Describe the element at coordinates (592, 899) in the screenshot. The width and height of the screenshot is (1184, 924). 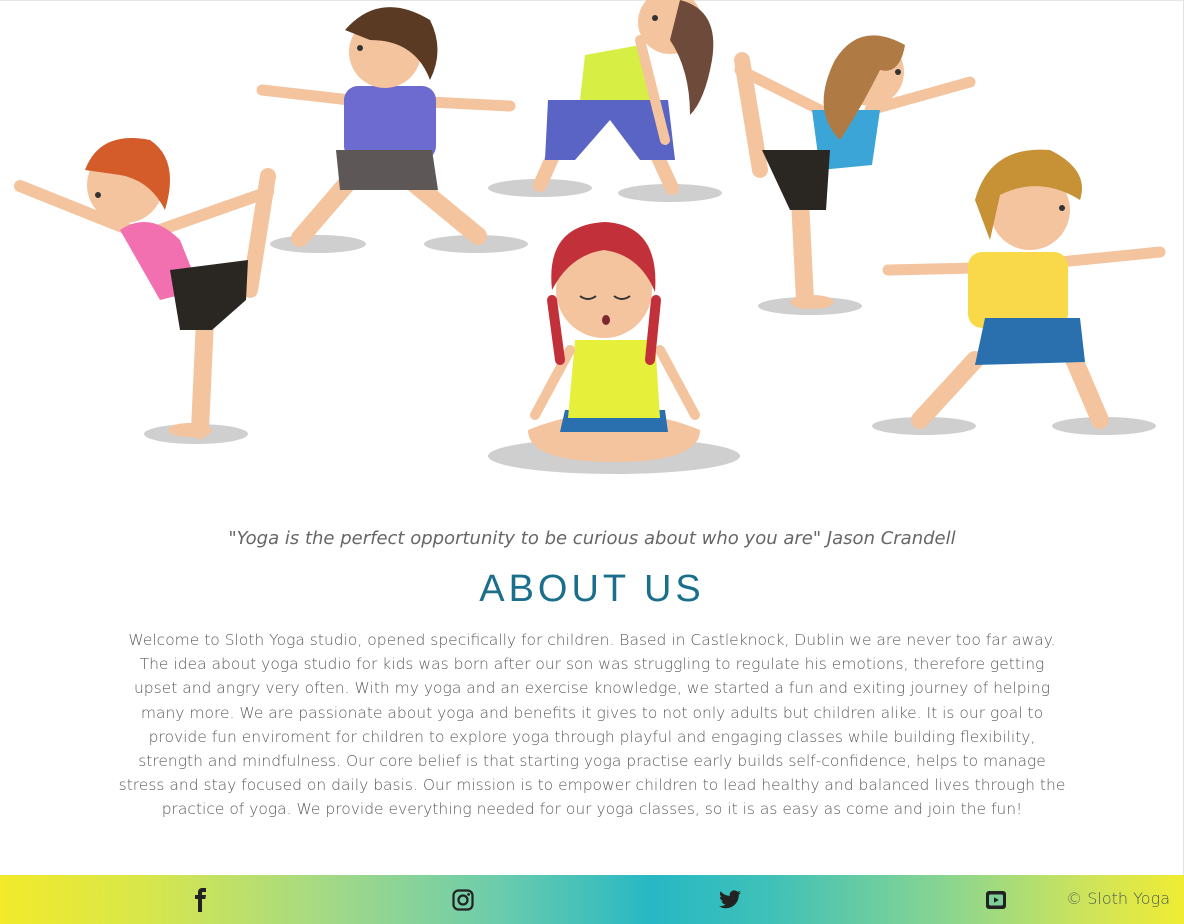
I see `footer: © Sloth Yoga` at that location.